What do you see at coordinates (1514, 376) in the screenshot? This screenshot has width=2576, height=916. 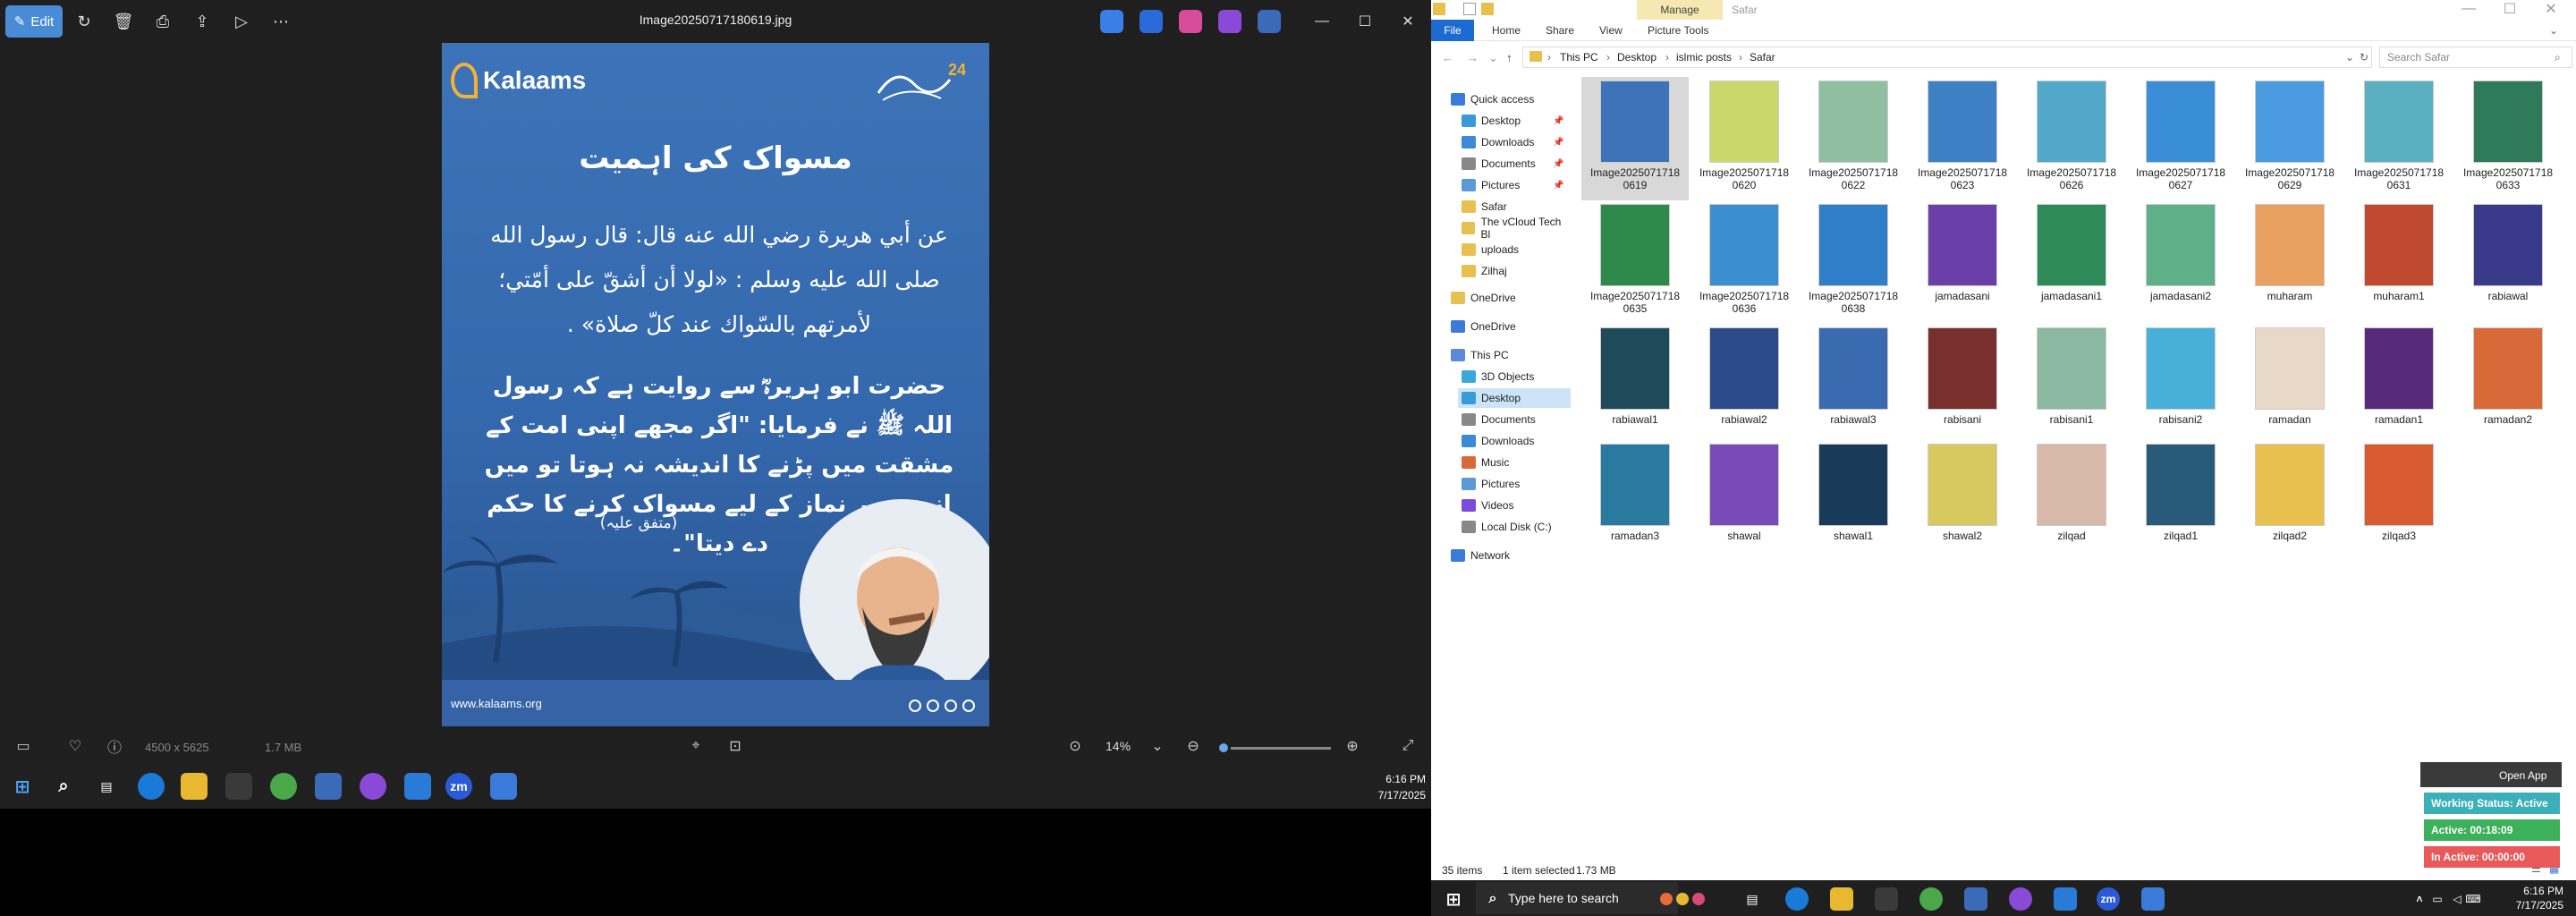 I see `sidebar-item: 3D Objects` at bounding box center [1514, 376].